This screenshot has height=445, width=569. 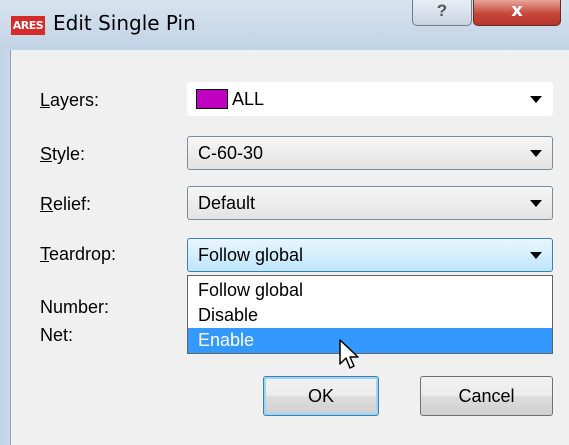 What do you see at coordinates (370, 340) in the screenshot?
I see `option-enable: Enable` at bounding box center [370, 340].